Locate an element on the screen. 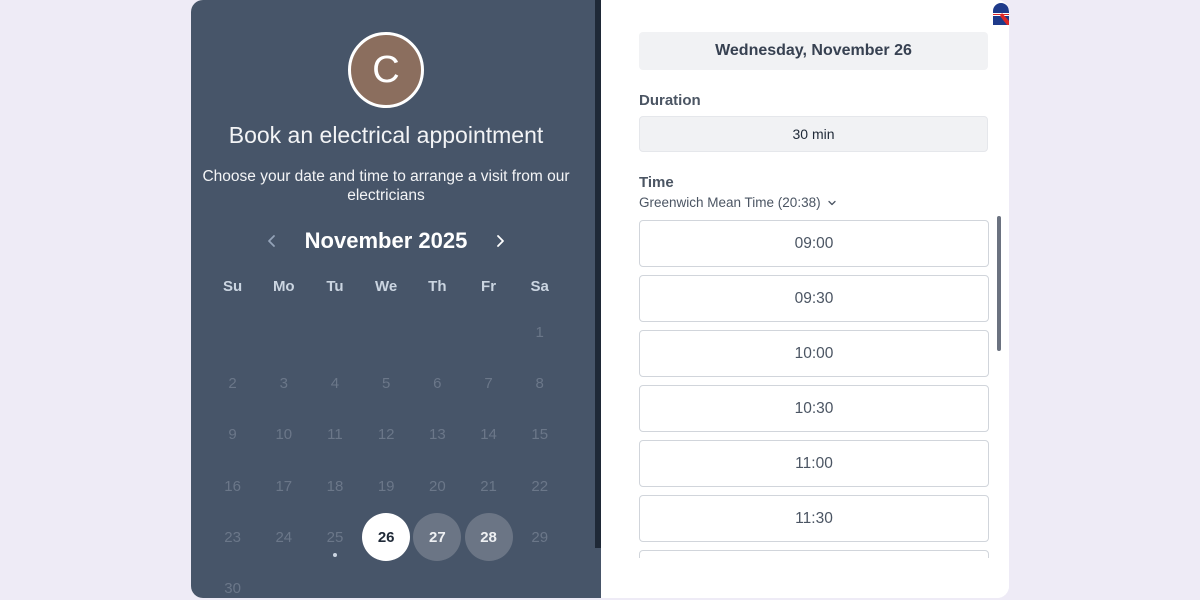  weekday-label: Th is located at coordinates (437, 286).